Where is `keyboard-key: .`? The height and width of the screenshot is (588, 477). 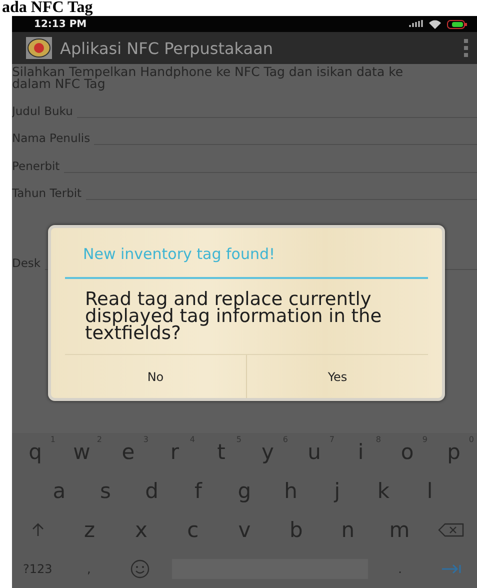 keyboard-key: . is located at coordinates (400, 569).